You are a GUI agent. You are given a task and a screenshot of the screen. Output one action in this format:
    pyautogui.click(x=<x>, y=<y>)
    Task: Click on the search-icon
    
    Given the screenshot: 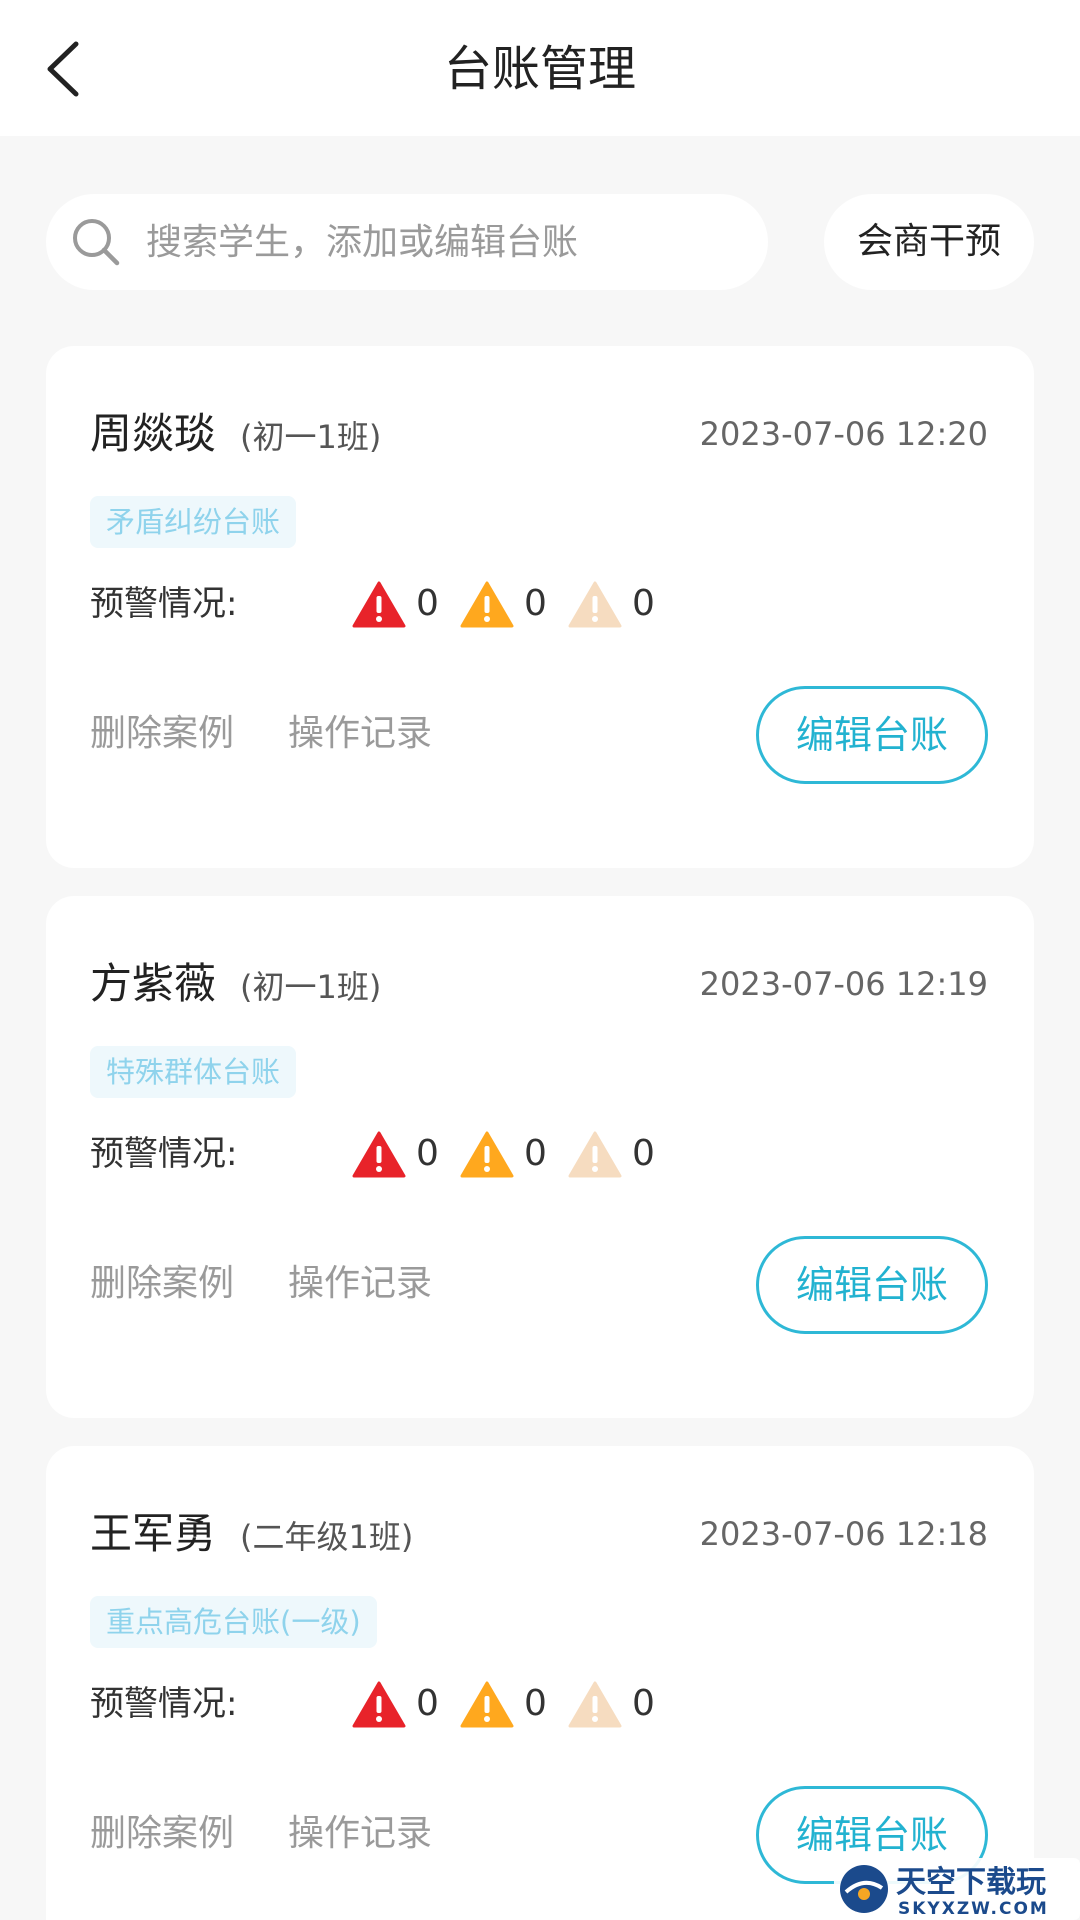 What is the action you would take?
    pyautogui.click(x=96, y=242)
    